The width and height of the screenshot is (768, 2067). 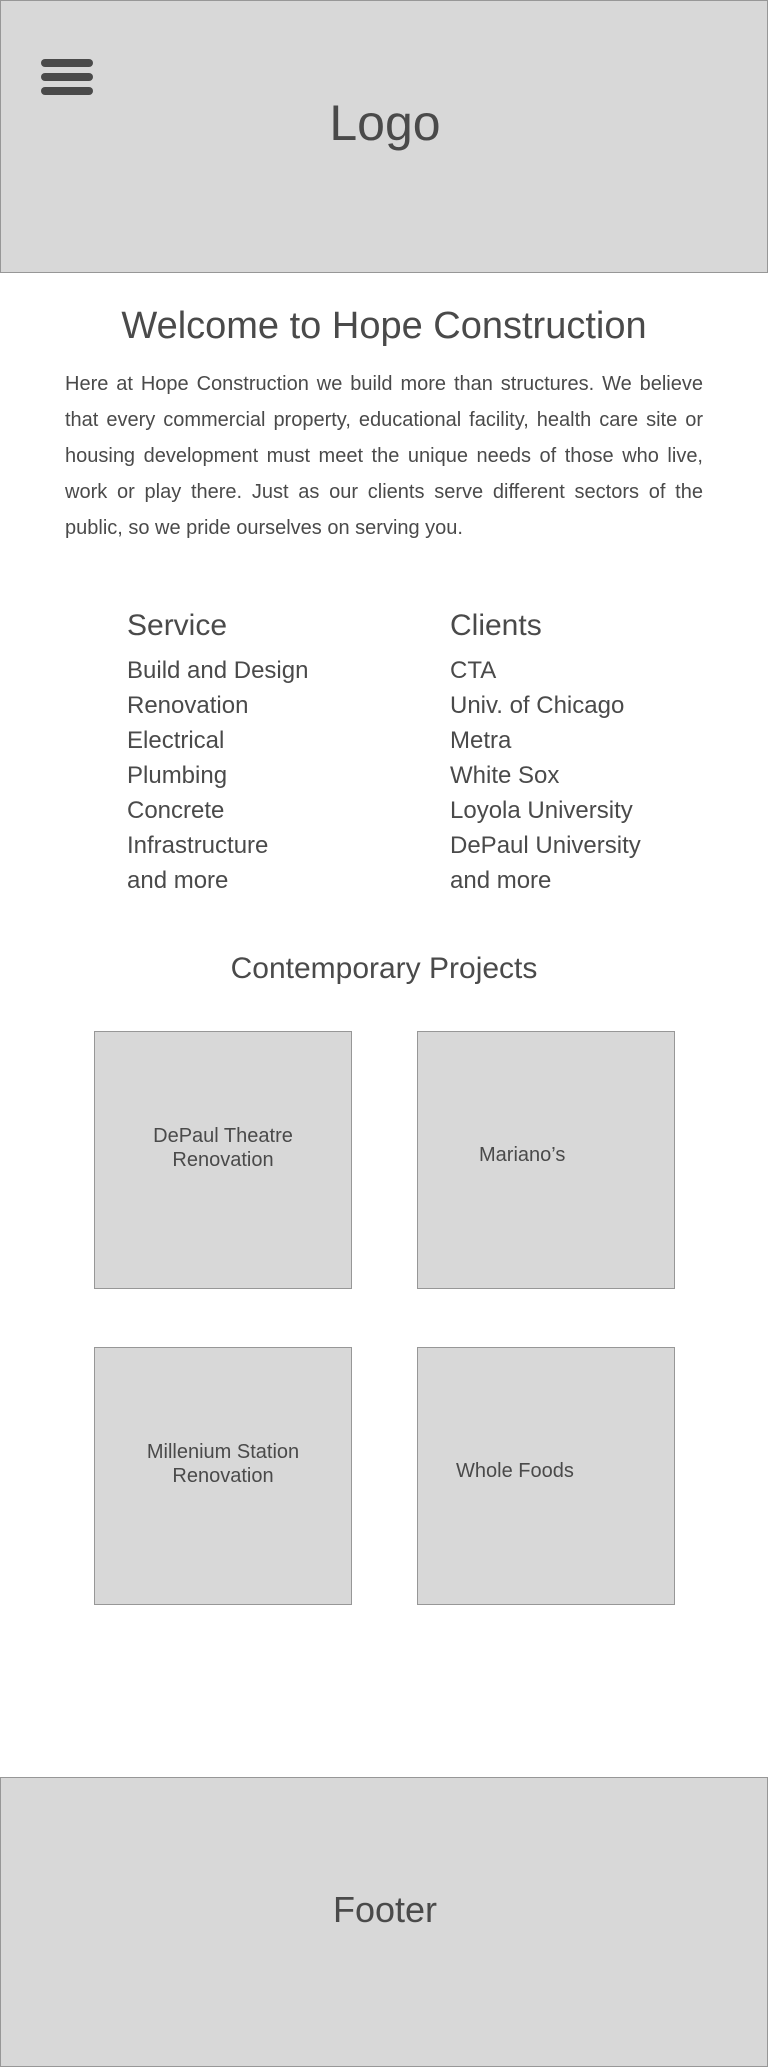 I want to click on logo: Logo, so click(x=384, y=123).